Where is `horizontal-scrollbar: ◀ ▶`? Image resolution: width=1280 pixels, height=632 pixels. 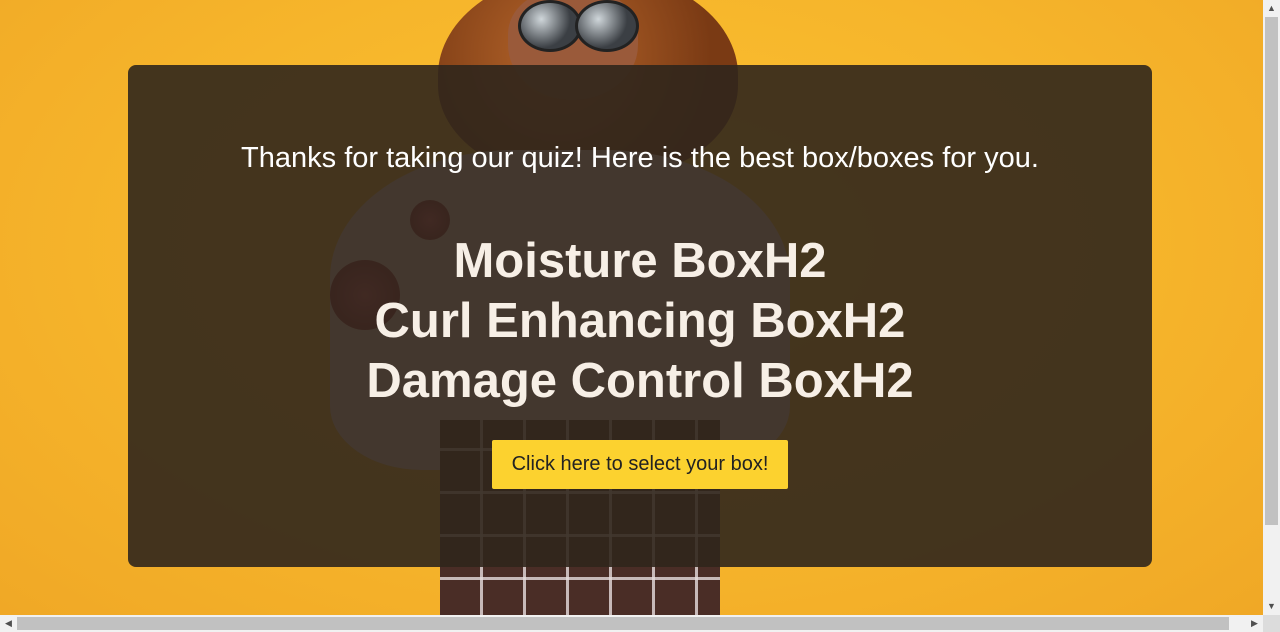 horizontal-scrollbar: ◀ ▶ is located at coordinates (631, 623).